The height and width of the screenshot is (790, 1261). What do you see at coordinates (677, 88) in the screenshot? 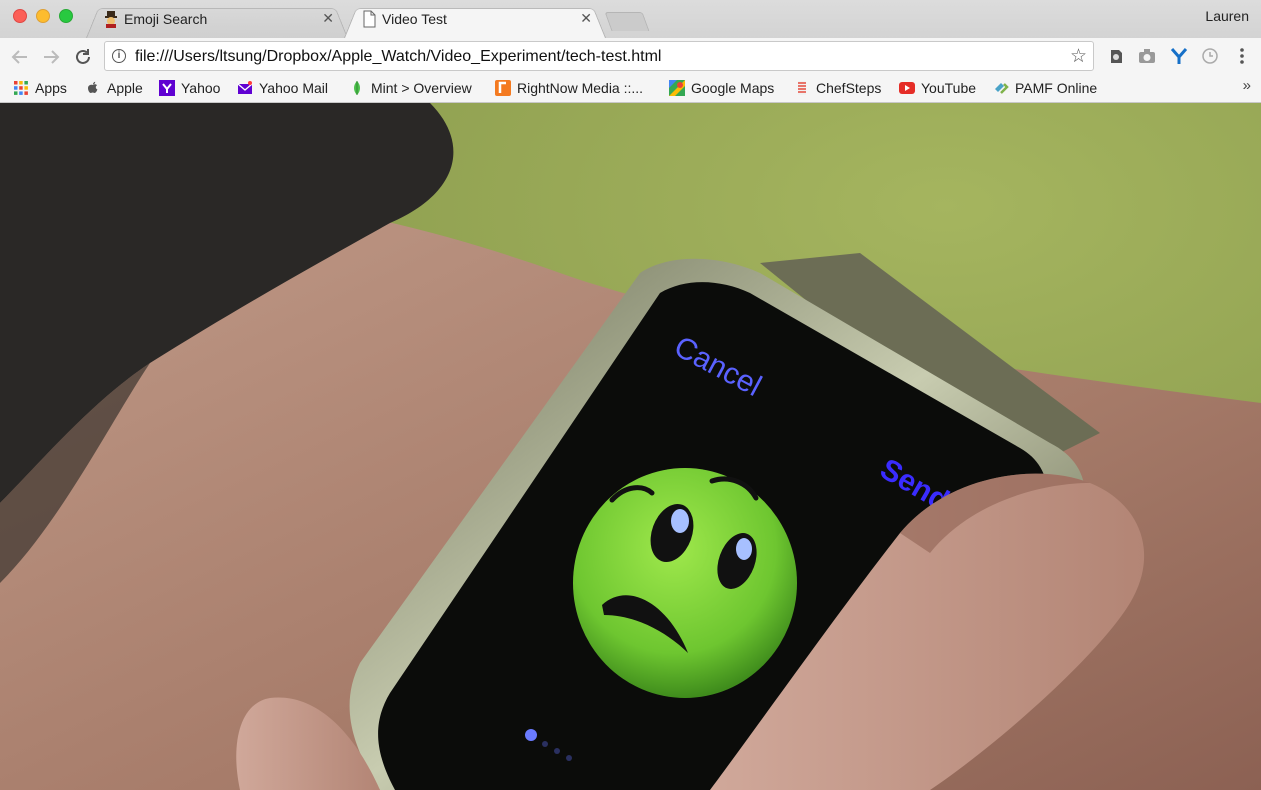
I see `maps-icon` at bounding box center [677, 88].